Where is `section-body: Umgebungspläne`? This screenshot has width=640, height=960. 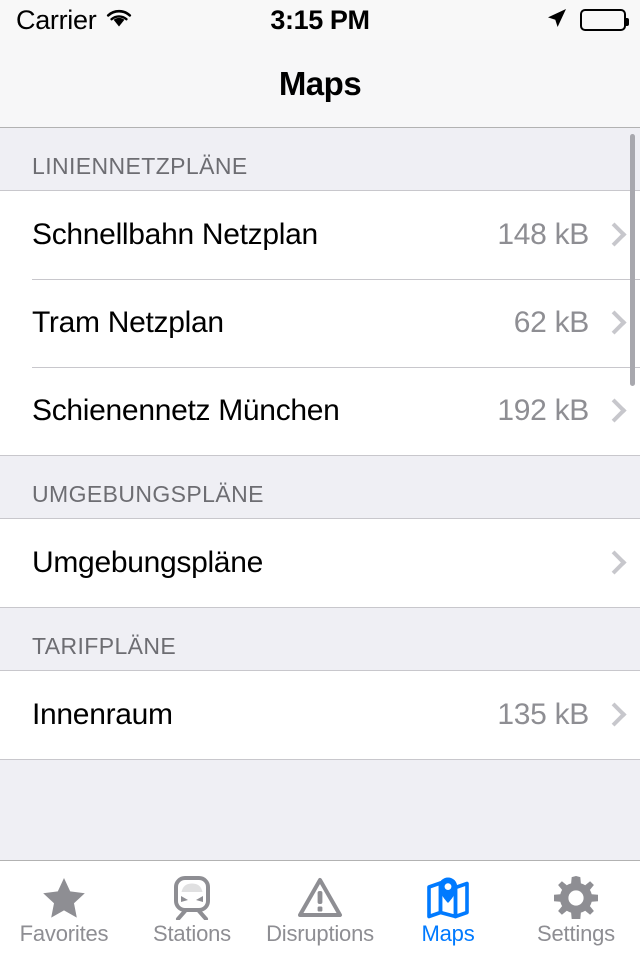
section-body: Umgebungspläne is located at coordinates (320, 563).